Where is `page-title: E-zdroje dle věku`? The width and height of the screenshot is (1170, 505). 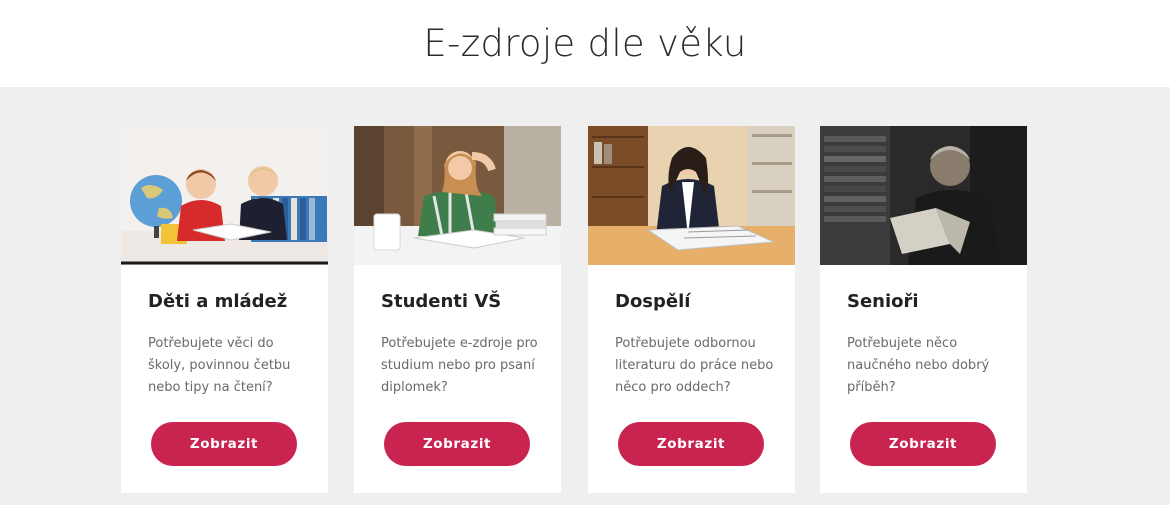 page-title: E-zdroje dle věku is located at coordinates (585, 43).